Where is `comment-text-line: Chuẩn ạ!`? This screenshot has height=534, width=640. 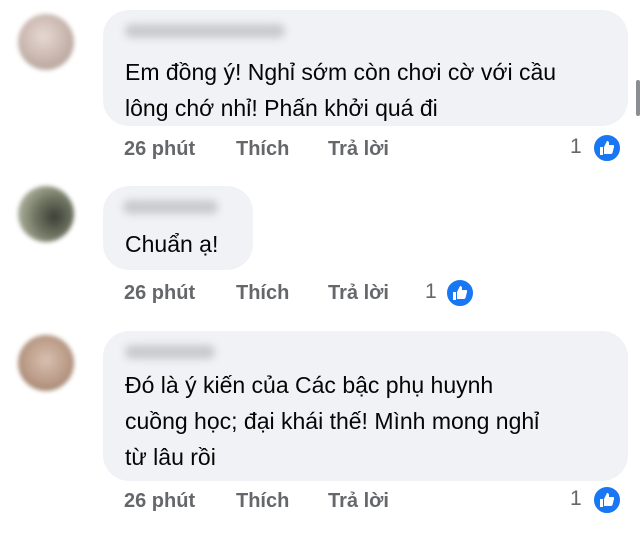 comment-text-line: Chuẩn ạ! is located at coordinates (172, 244).